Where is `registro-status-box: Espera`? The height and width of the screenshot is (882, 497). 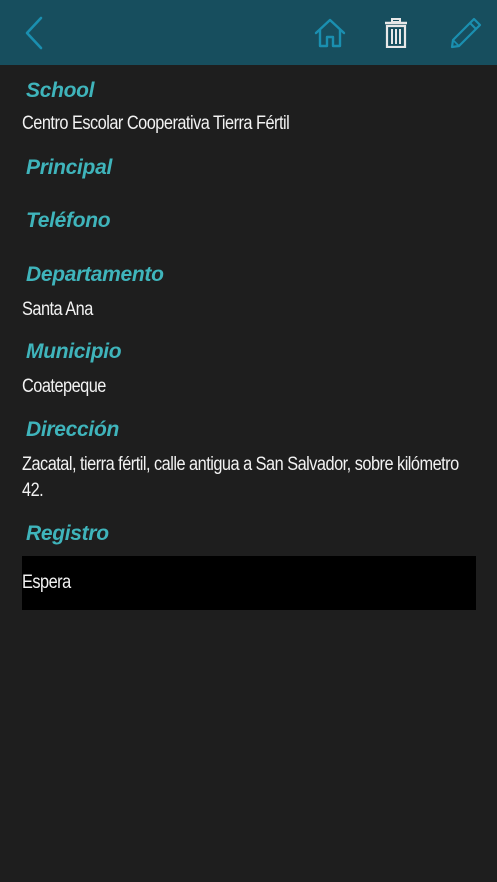
registro-status-box: Espera is located at coordinates (249, 583).